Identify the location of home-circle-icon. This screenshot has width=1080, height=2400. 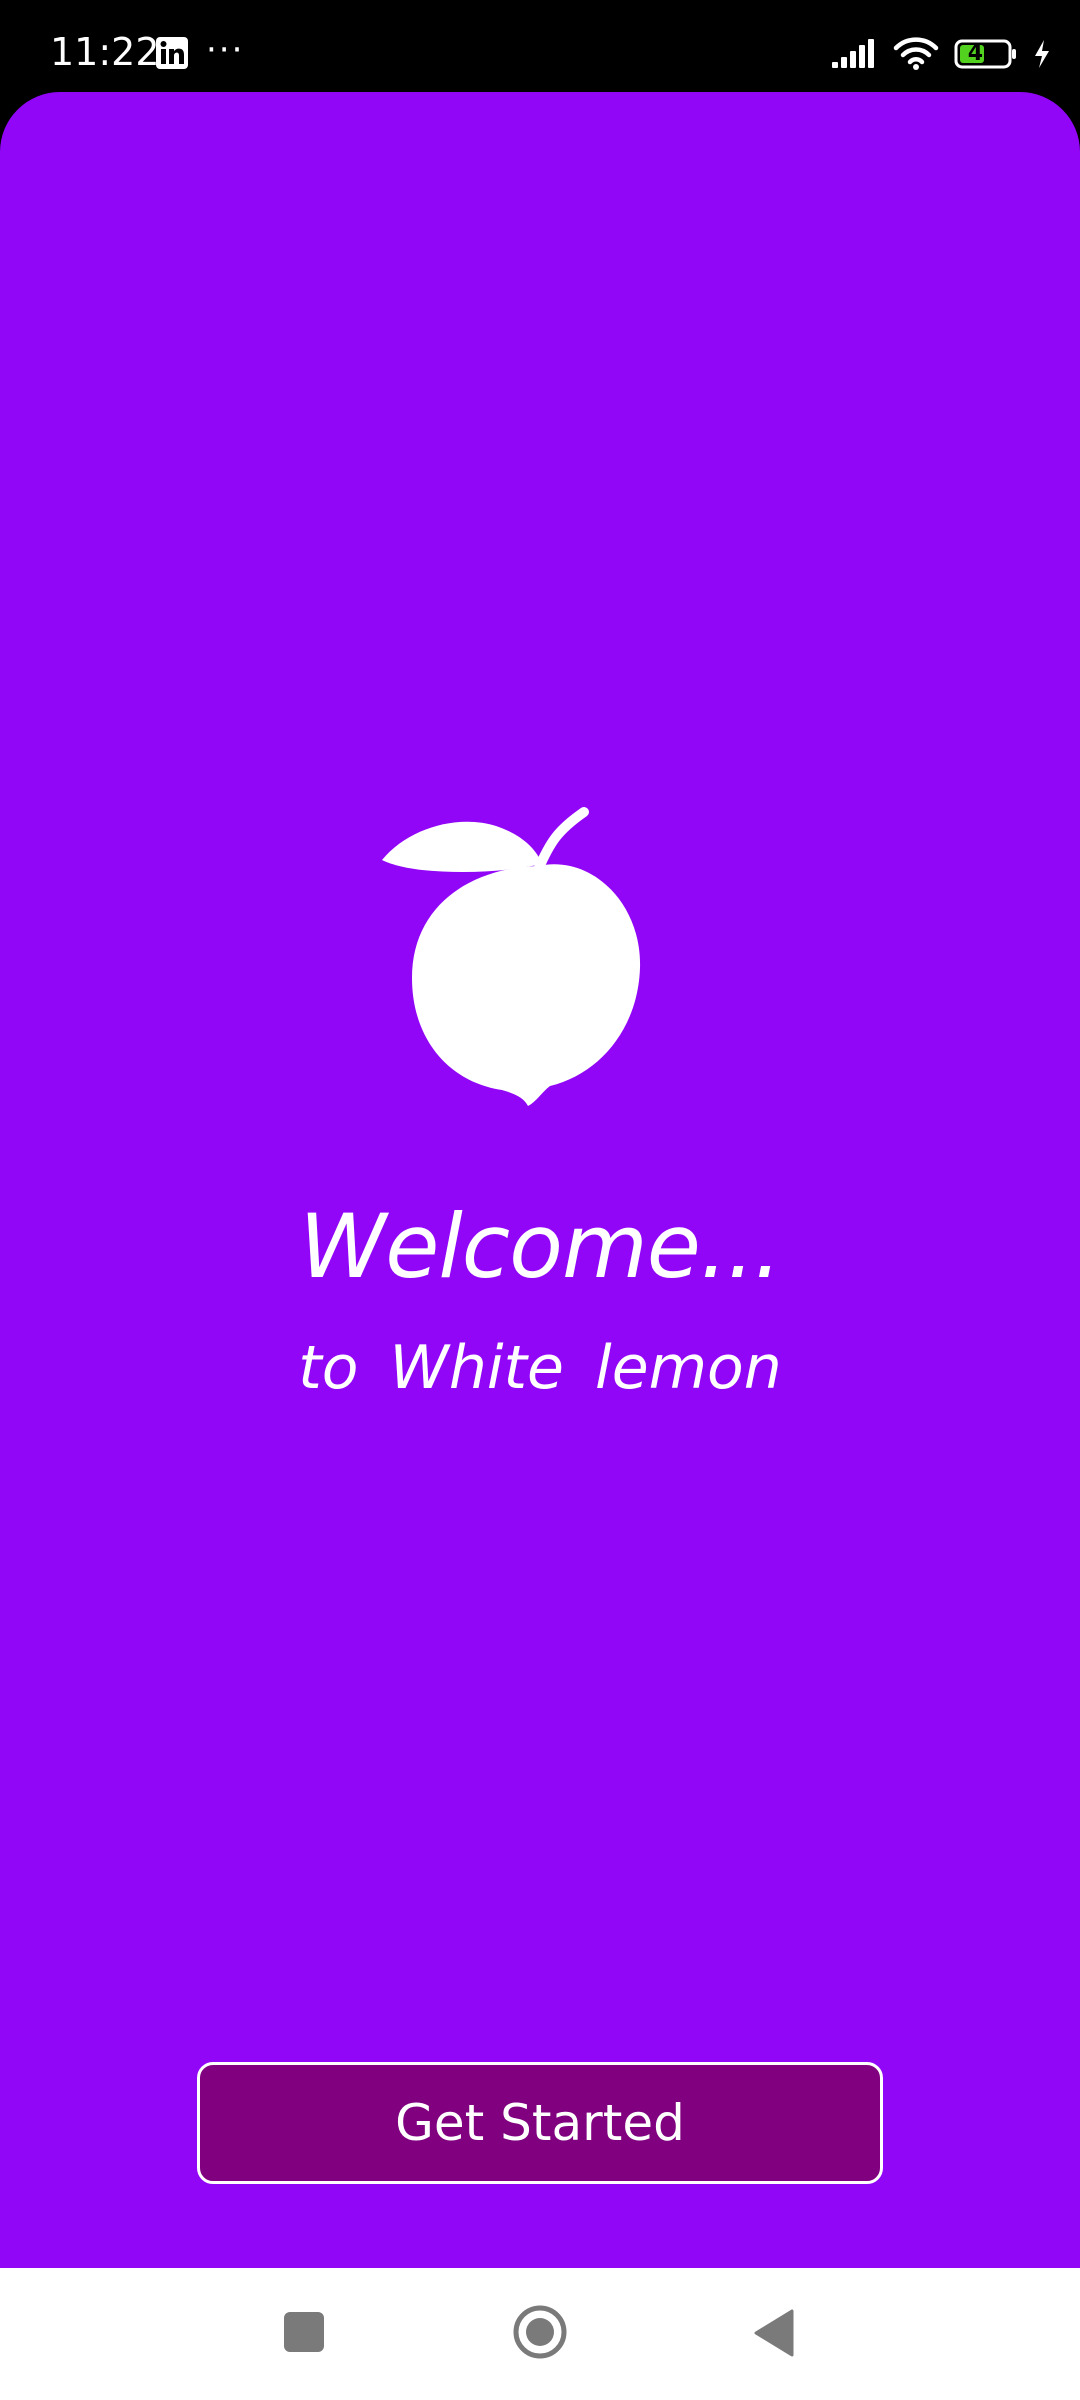
(540, 2332).